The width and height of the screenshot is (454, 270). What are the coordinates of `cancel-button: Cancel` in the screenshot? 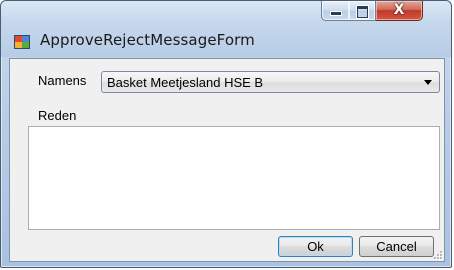 It's located at (396, 246).